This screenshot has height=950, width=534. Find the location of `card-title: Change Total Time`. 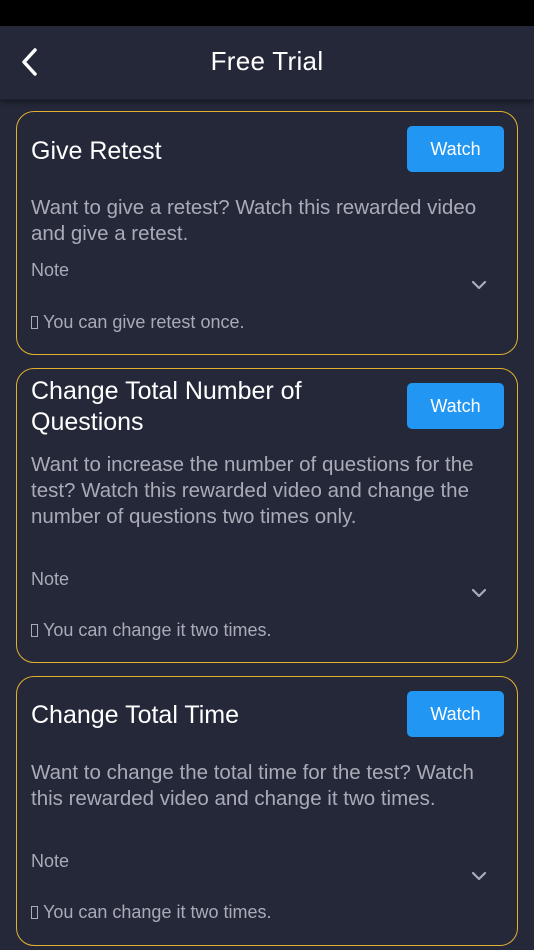

card-title: Change Total Time is located at coordinates (135, 715).